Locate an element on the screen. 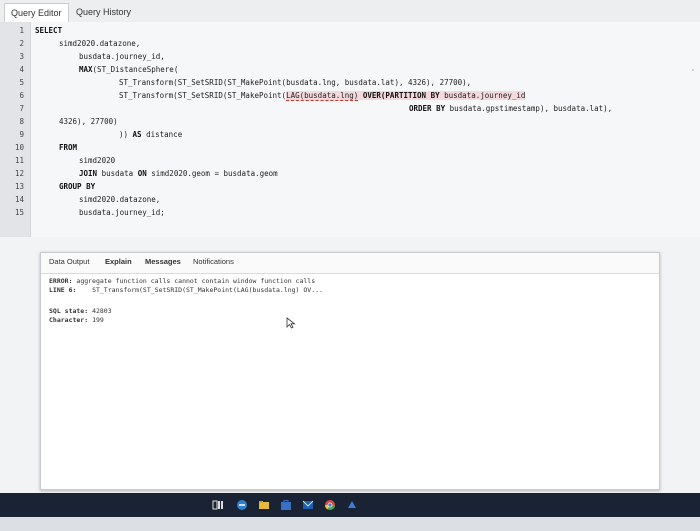 This screenshot has height=531, width=700. error-label: ERROR: is located at coordinates (61, 281).